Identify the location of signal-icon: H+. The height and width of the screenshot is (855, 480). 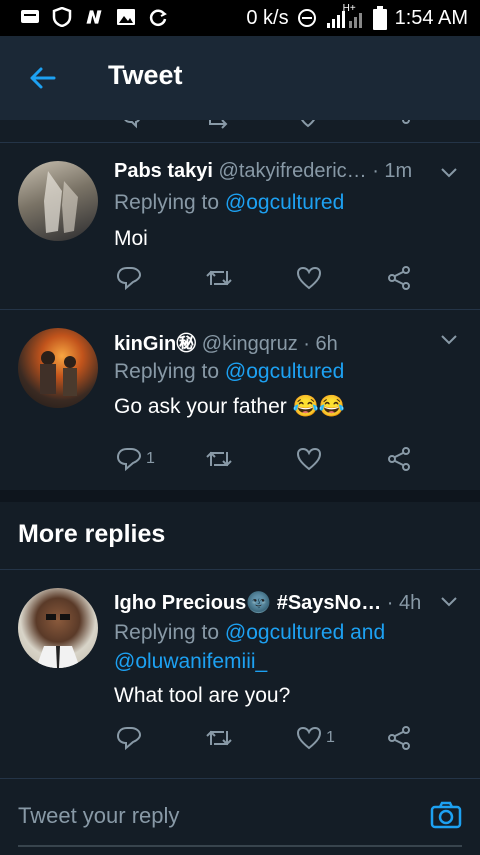
(345, 16).